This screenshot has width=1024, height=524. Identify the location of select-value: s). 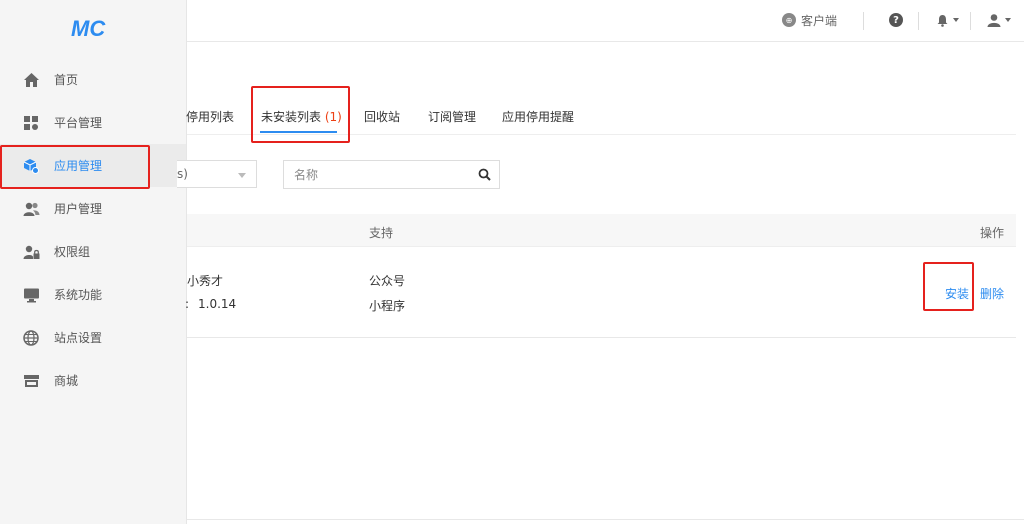
(182, 174).